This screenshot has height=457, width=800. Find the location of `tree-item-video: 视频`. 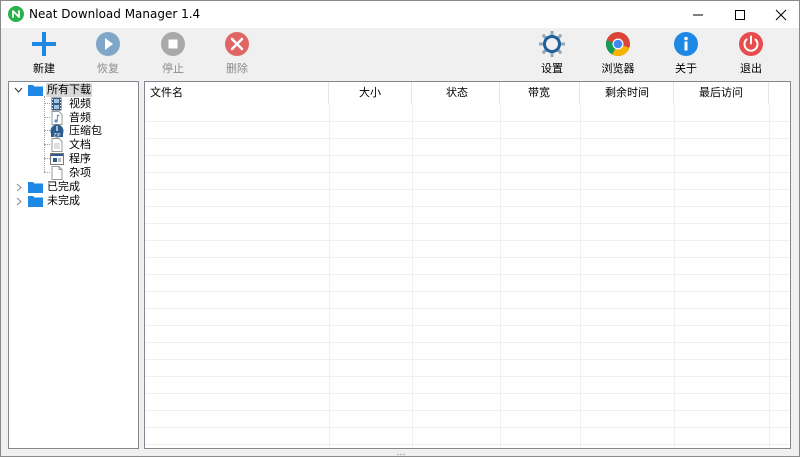

tree-item-video: 视频 is located at coordinates (85, 104).